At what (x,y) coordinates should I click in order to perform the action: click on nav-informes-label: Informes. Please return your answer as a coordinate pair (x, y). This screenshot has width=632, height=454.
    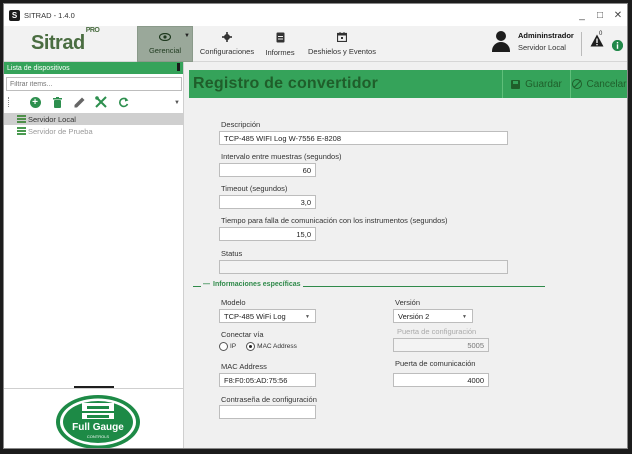
    Looking at the image, I should click on (280, 52).